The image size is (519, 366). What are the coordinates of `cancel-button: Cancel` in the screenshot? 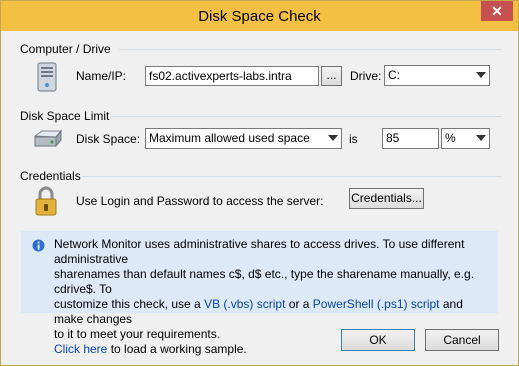 It's located at (462, 340).